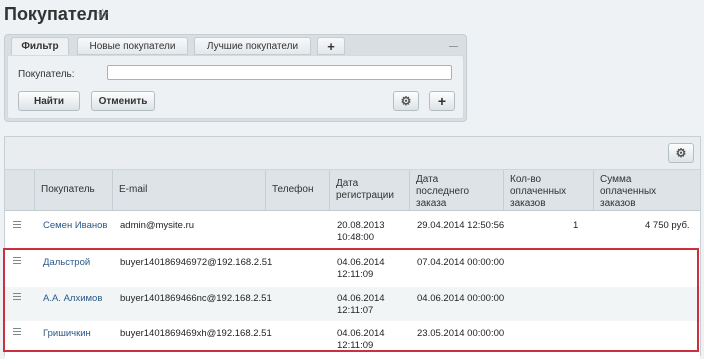 This screenshot has height=359, width=704. I want to click on cancel-button: Отменить, so click(123, 101).